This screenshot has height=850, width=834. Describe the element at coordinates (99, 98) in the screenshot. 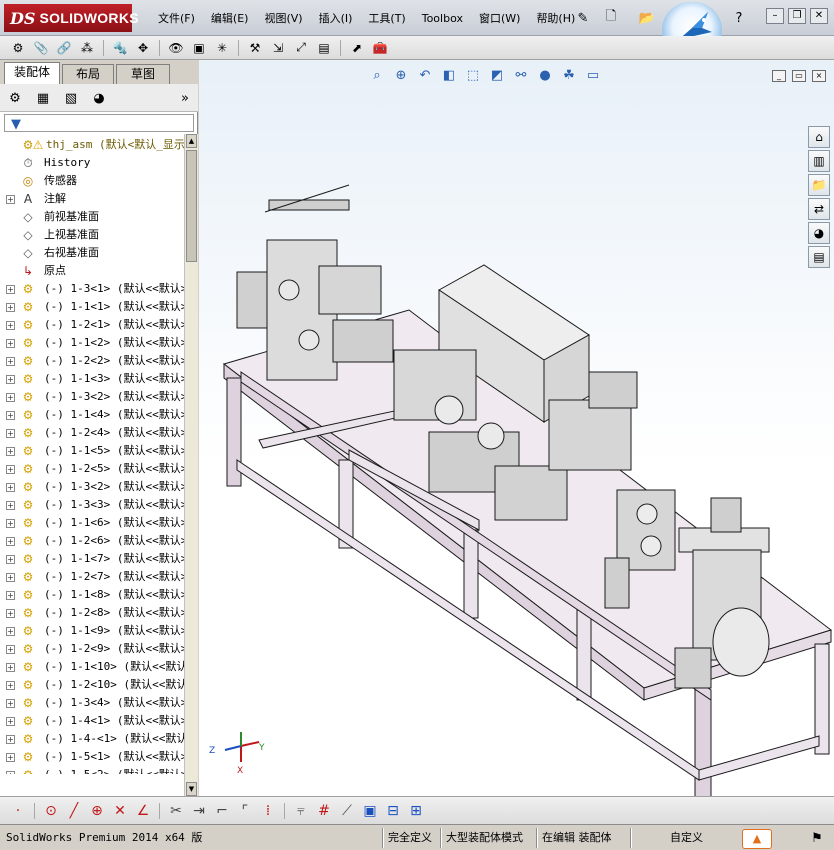

I see `display-manager-icon: ◕` at that location.